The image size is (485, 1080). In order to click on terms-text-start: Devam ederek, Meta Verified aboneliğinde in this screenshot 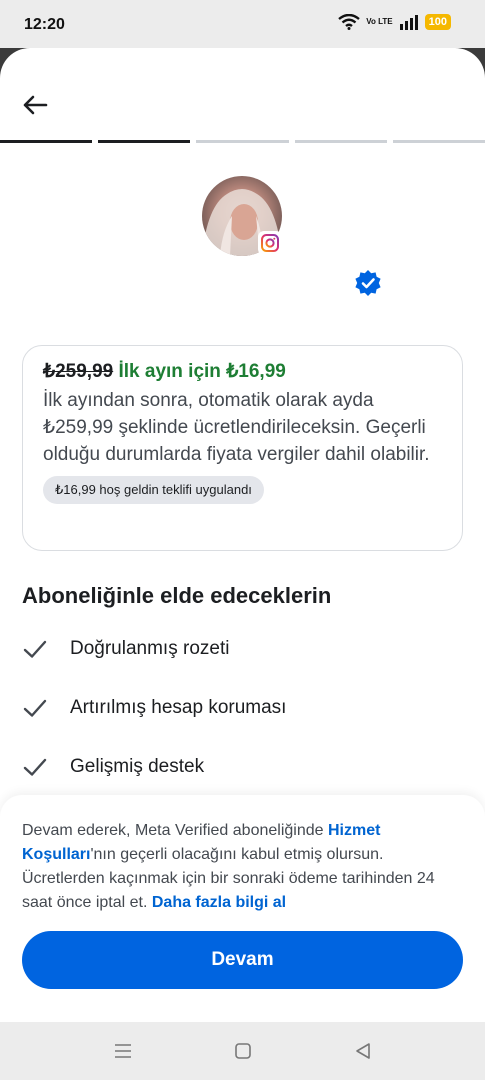, I will do `click(175, 830)`.